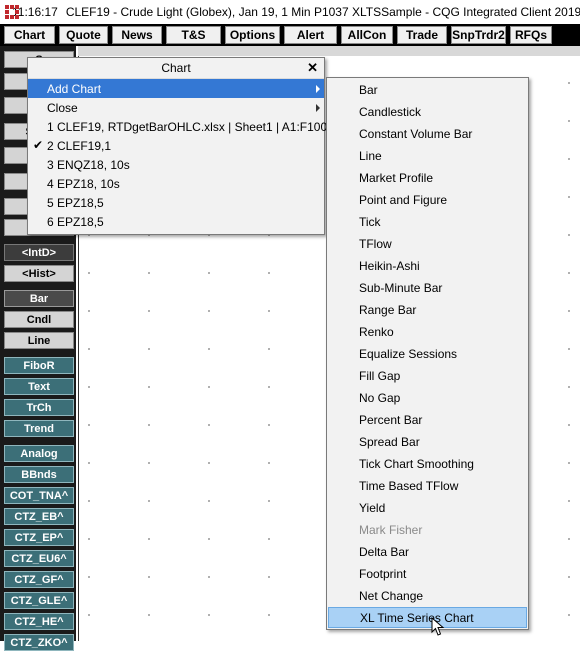  What do you see at coordinates (427, 133) in the screenshot?
I see `submenu-item-constant-volume-bar: Constant Volume Bar` at bounding box center [427, 133].